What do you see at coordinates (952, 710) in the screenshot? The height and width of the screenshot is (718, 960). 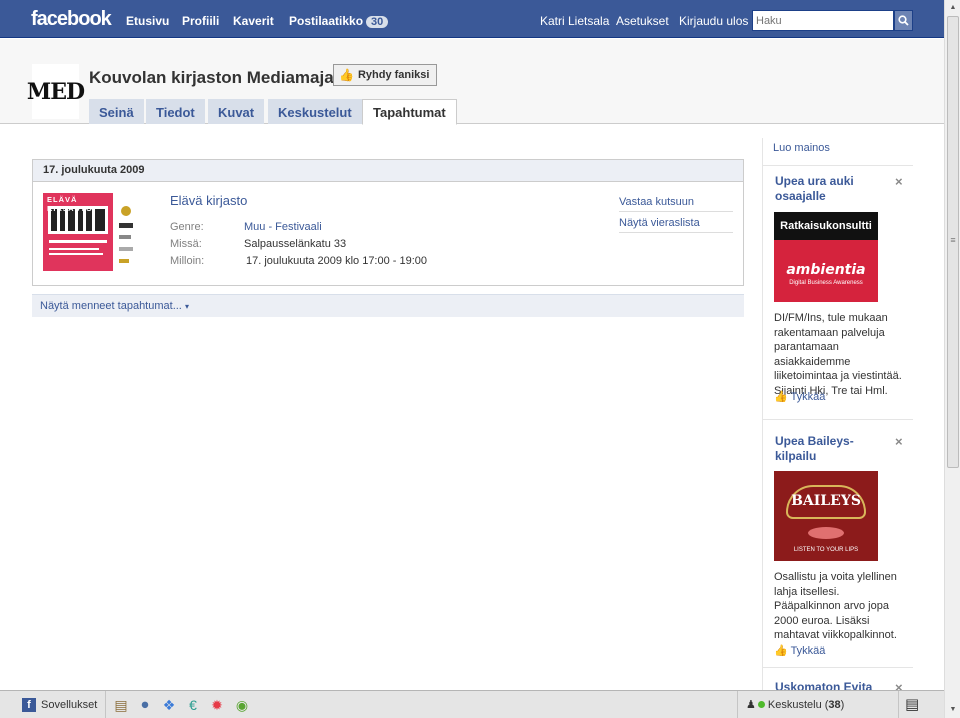 I see `scroll-down-arrow-icon: ▼` at bounding box center [952, 710].